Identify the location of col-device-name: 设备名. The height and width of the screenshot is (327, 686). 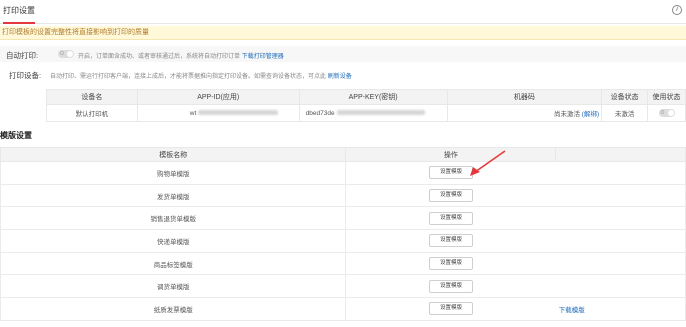
(92, 97).